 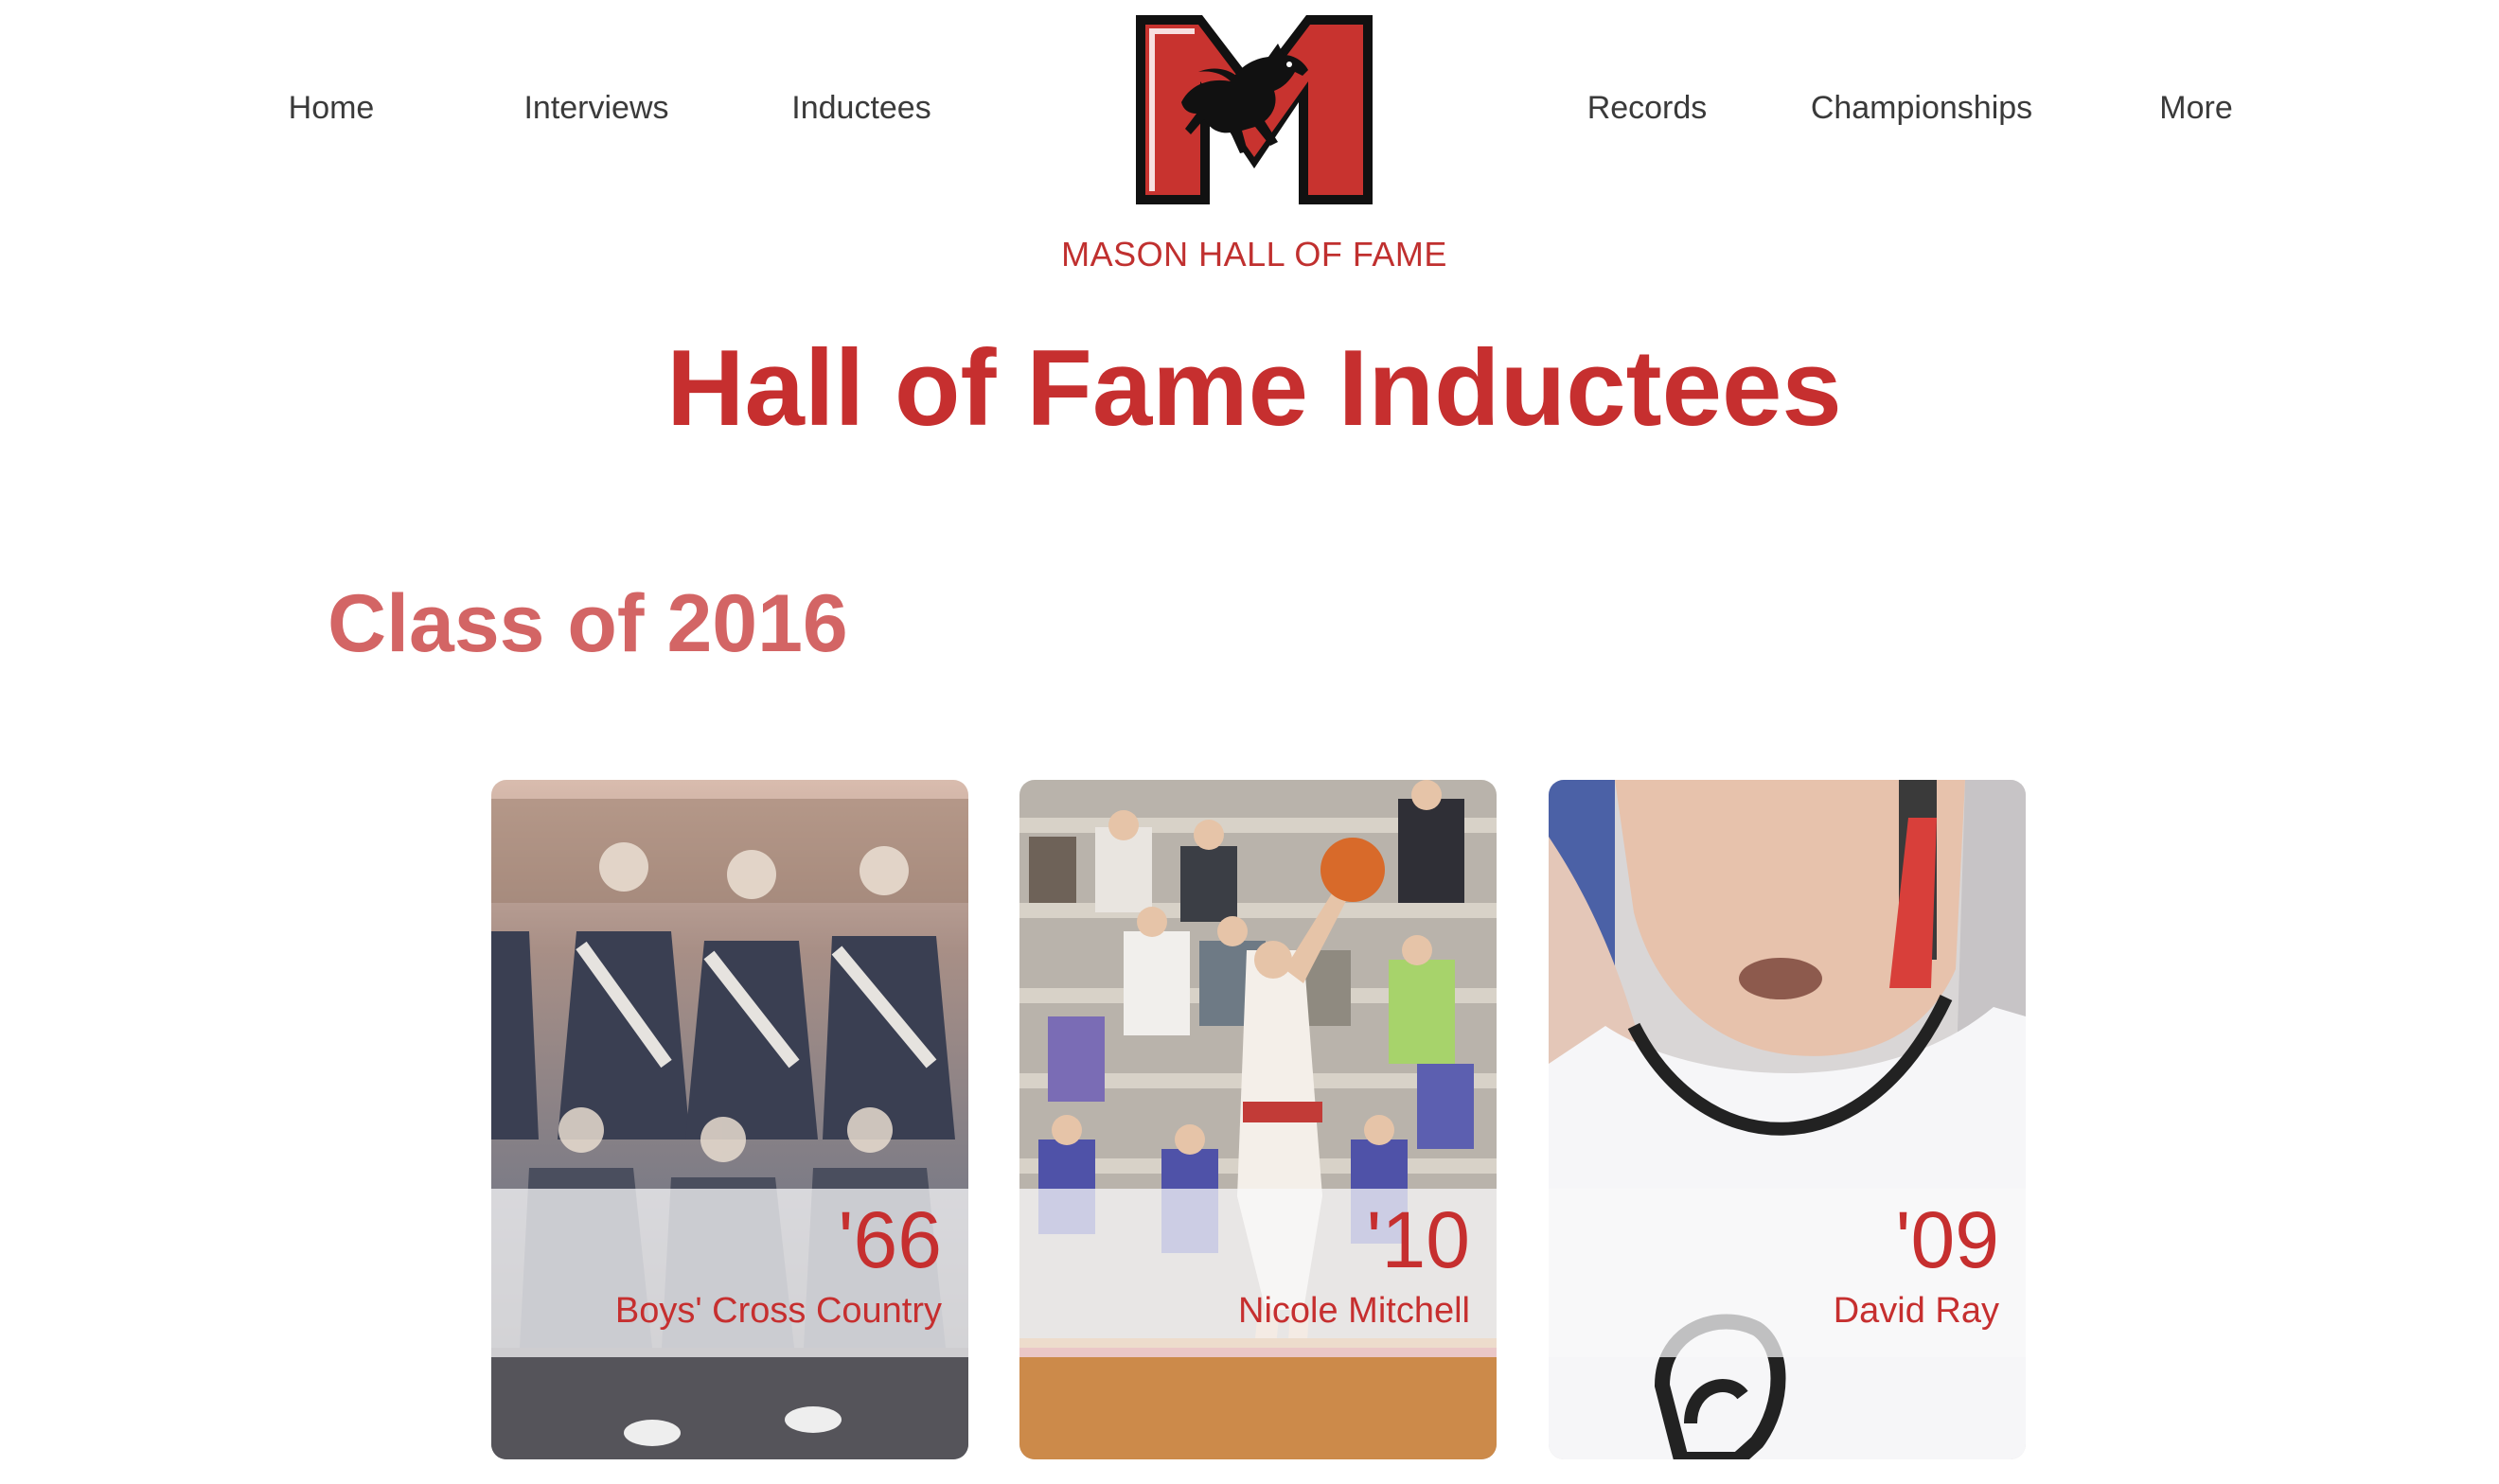 I want to click on page-title: Hall of Fame Inductees, so click(x=1254, y=388).